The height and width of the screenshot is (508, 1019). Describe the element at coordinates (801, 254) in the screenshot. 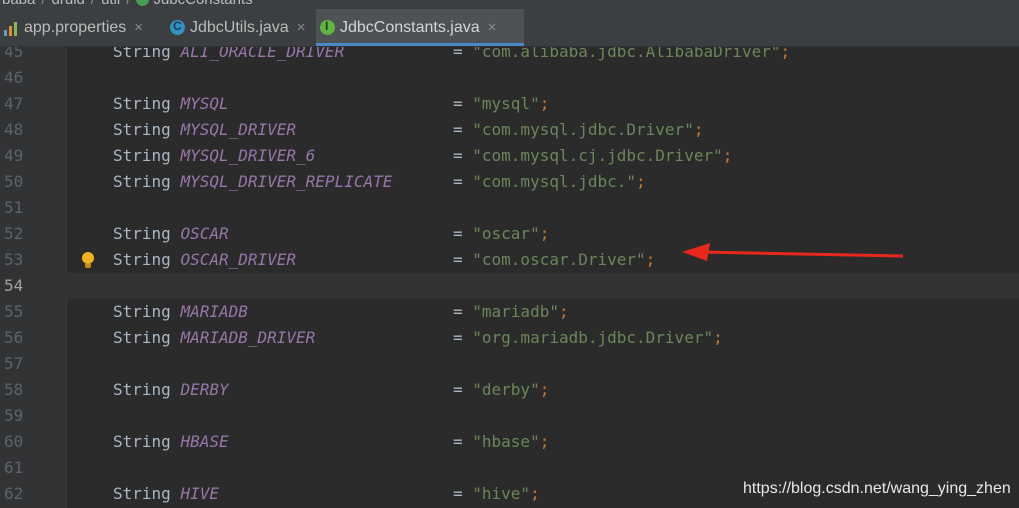

I see `arrow-shaft` at that location.